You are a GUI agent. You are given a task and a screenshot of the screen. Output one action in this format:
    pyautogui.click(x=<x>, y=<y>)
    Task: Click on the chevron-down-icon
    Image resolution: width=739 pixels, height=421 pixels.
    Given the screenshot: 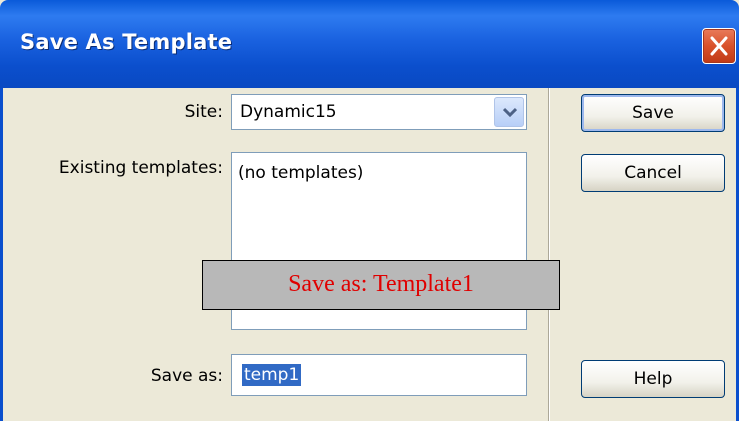 What is the action you would take?
    pyautogui.click(x=510, y=112)
    